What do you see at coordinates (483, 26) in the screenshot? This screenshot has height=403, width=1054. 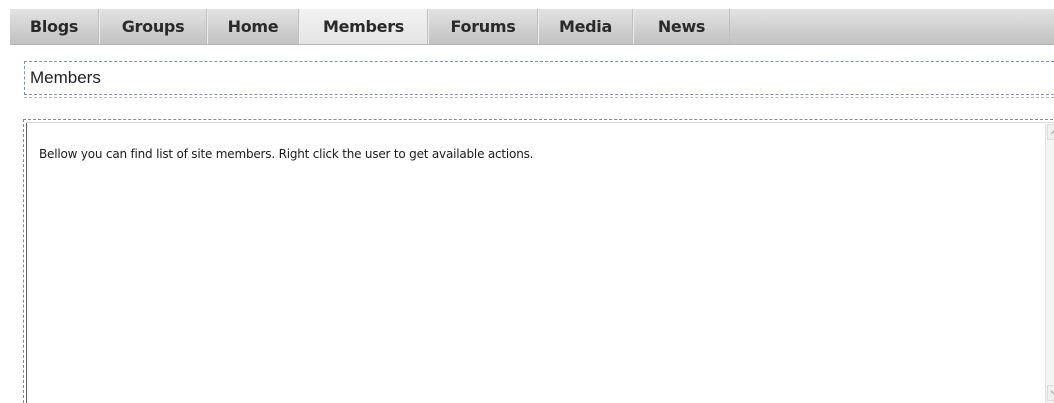 I see `nav-tab-forums: Forums` at bounding box center [483, 26].